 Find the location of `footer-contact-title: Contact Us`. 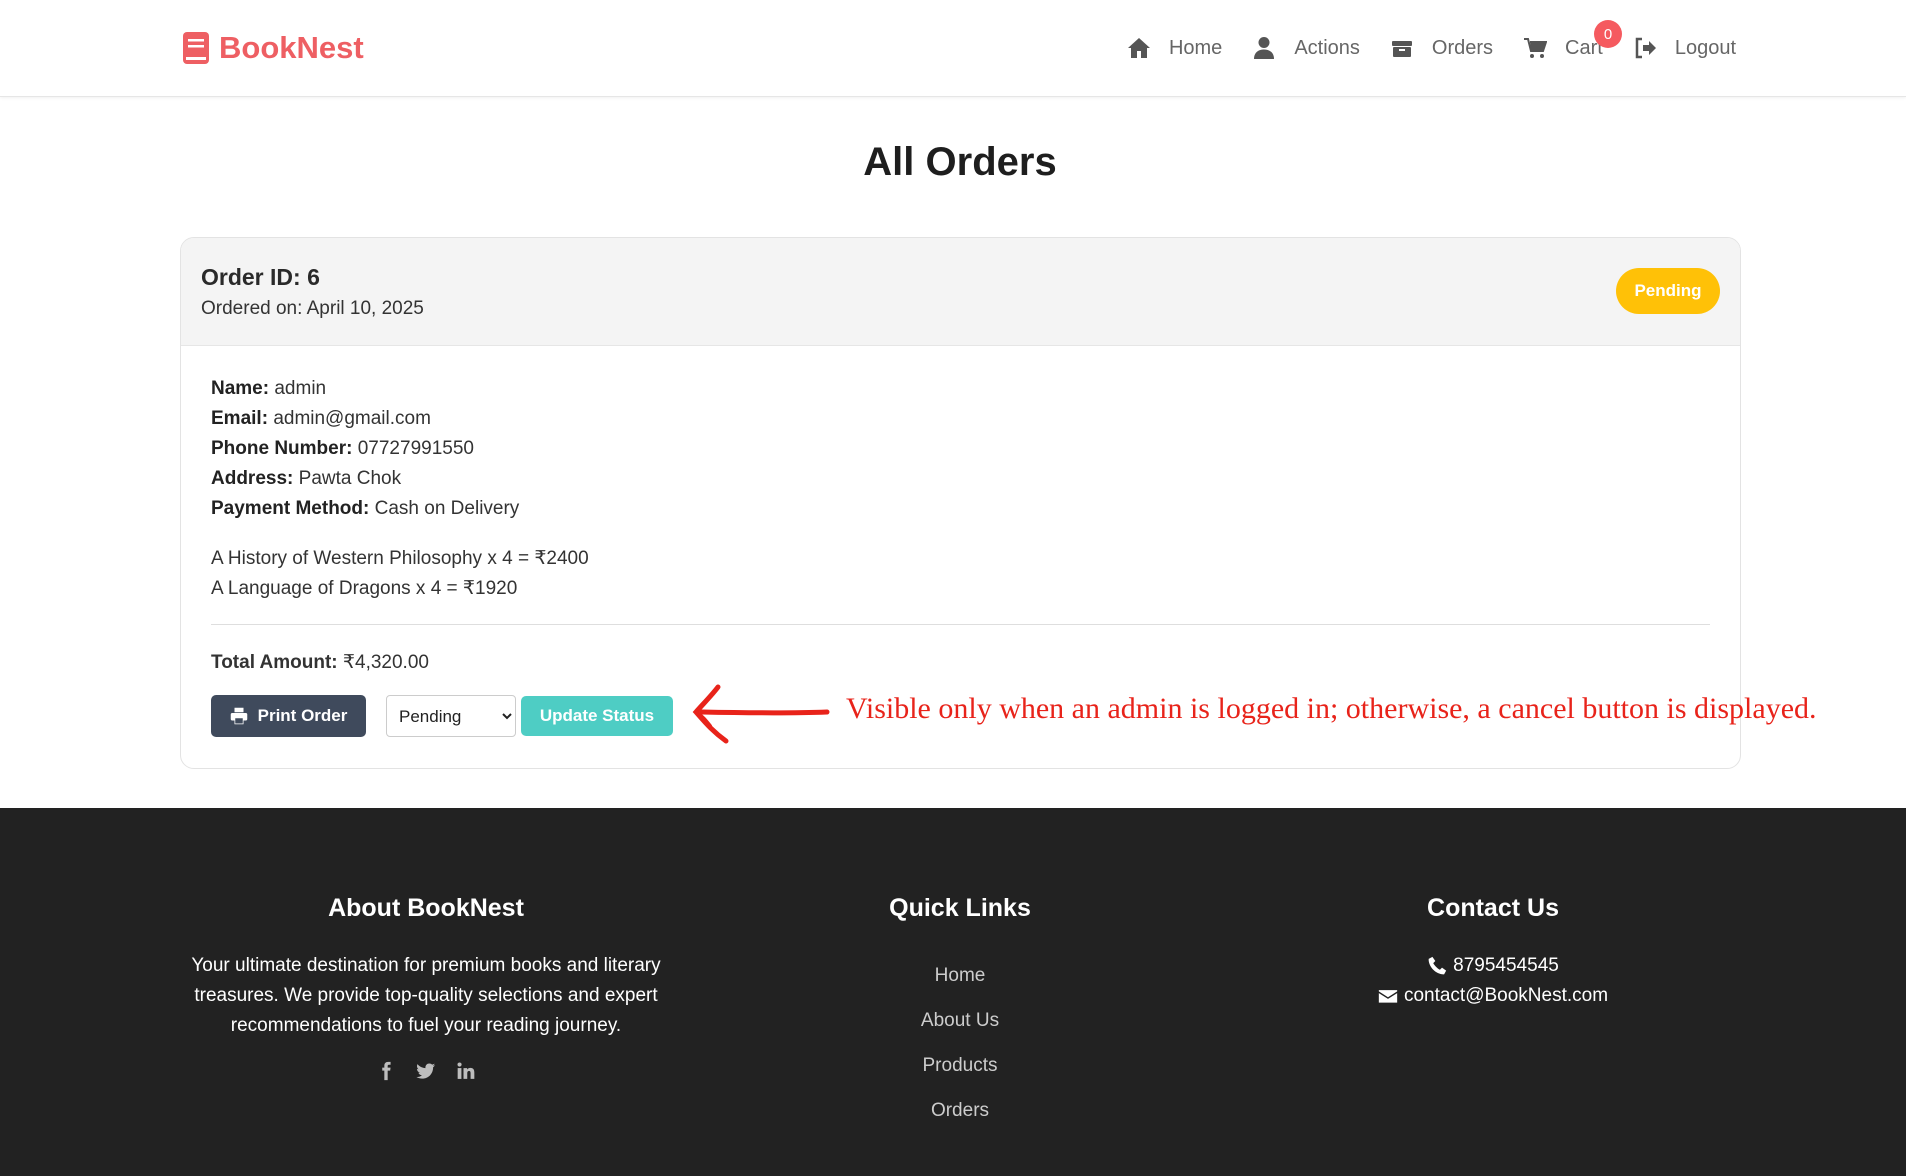

footer-contact-title: Contact Us is located at coordinates (1493, 908).